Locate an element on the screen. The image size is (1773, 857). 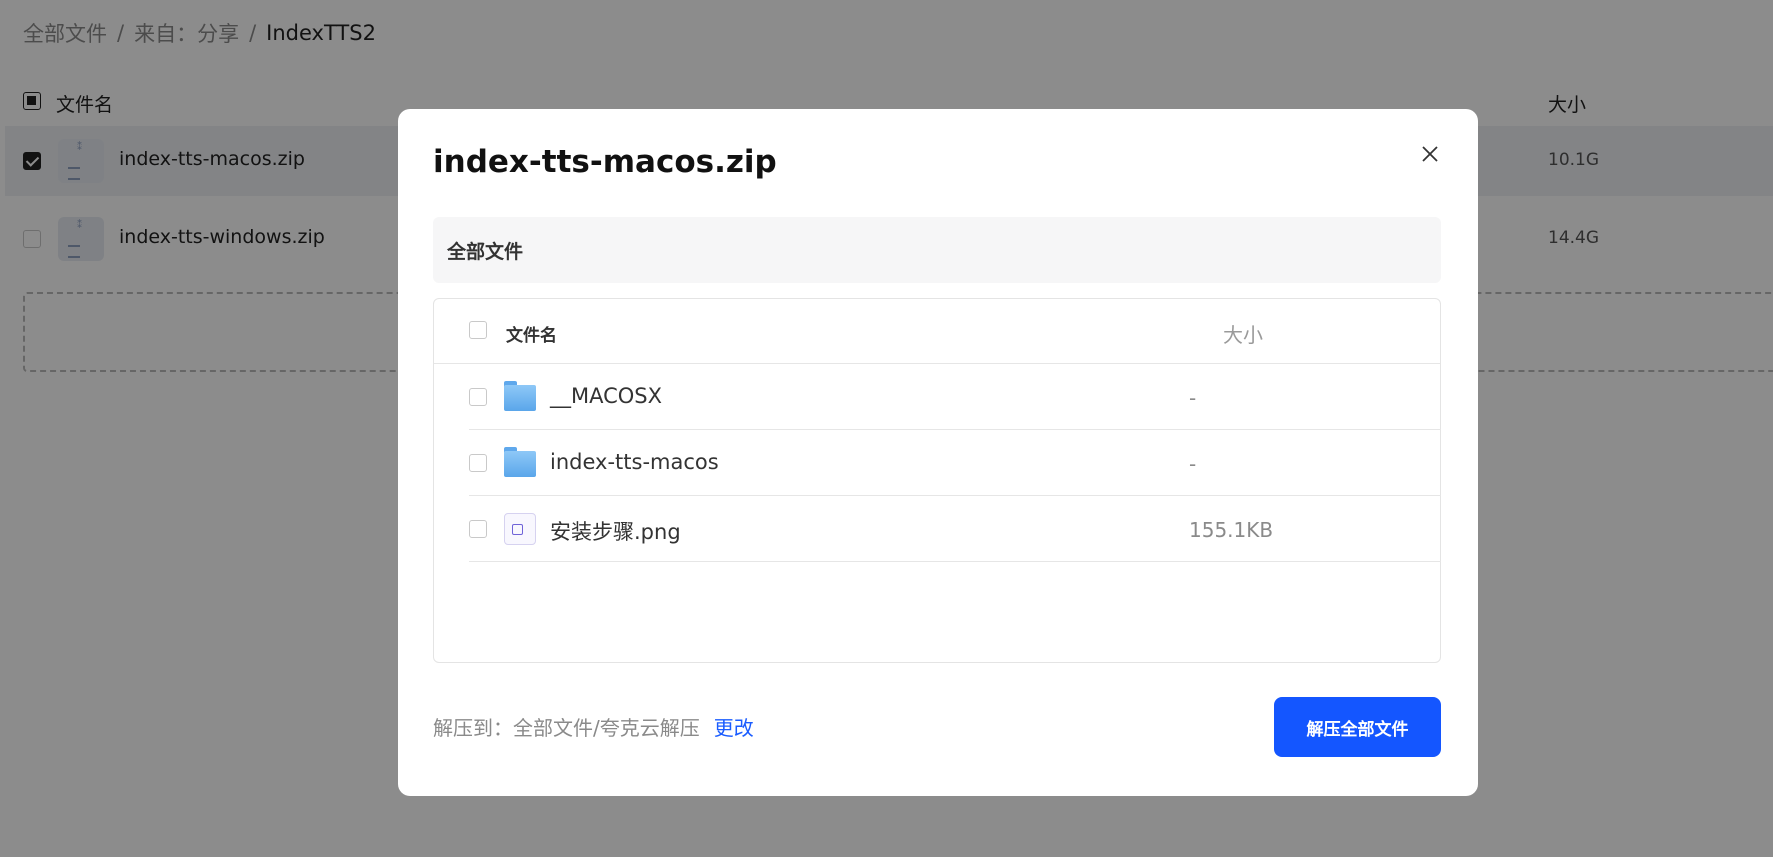
image-file-icon is located at coordinates (520, 529).